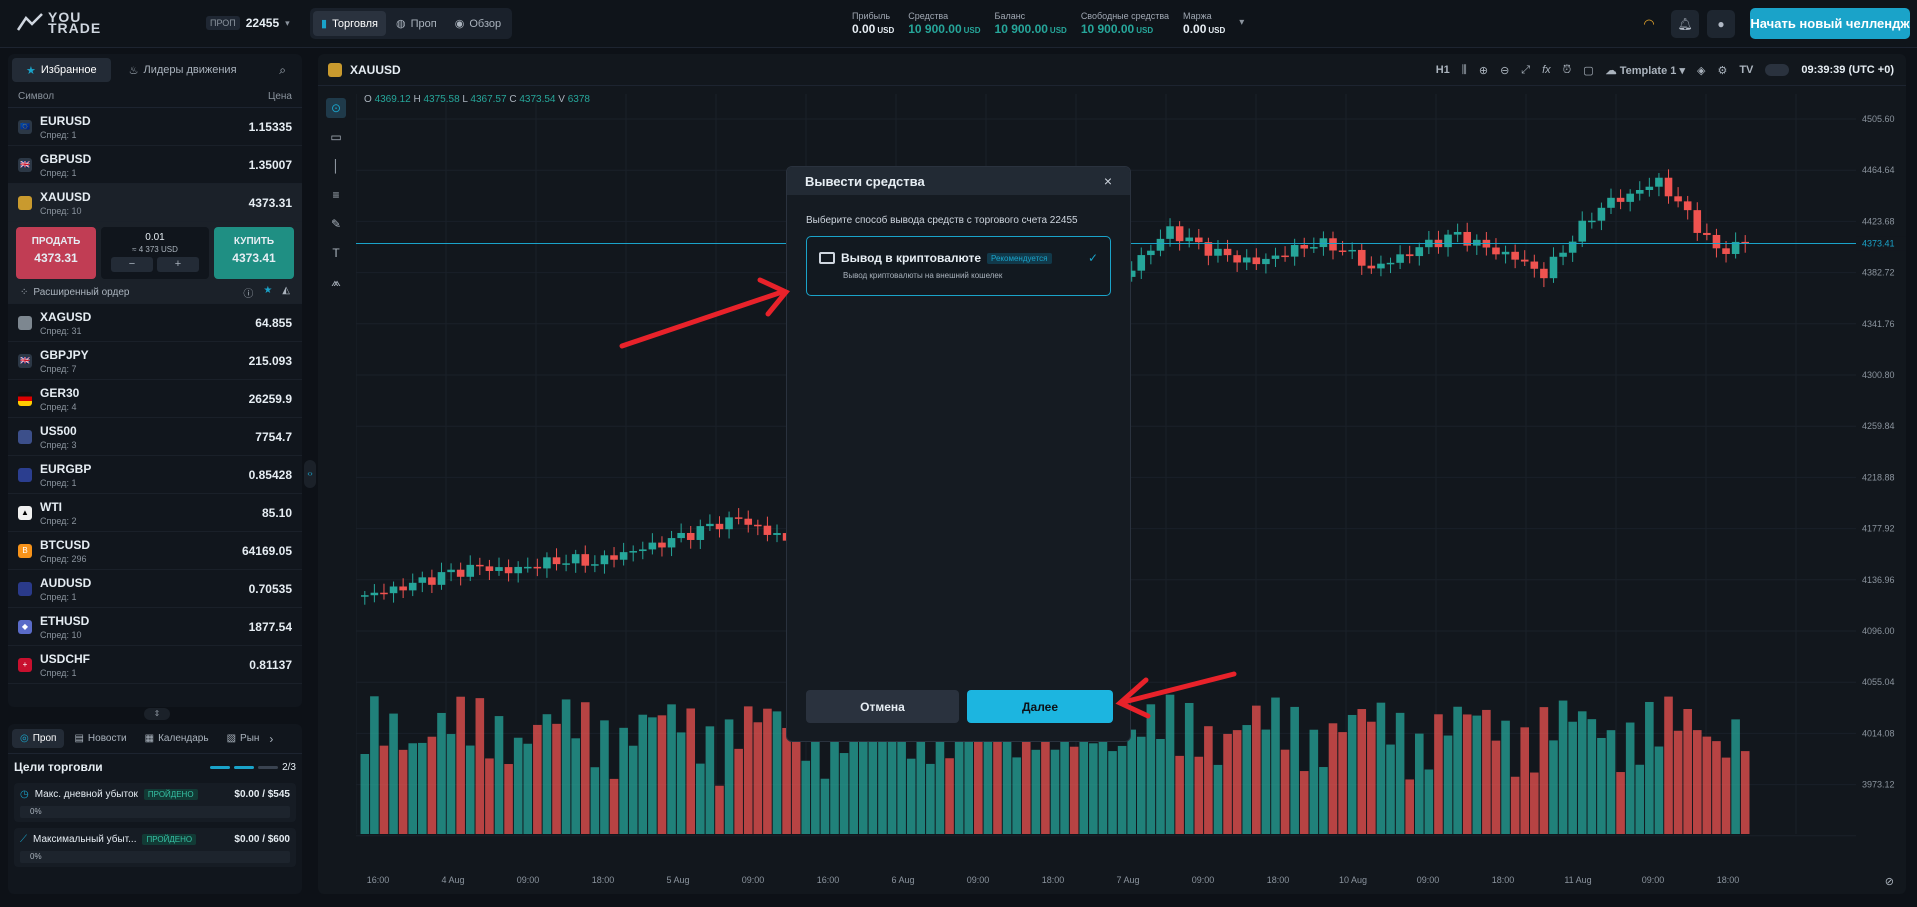  Describe the element at coordinates (1645, 70) in the screenshot. I see `template-selector: ☁ Template 1 ▾` at that location.